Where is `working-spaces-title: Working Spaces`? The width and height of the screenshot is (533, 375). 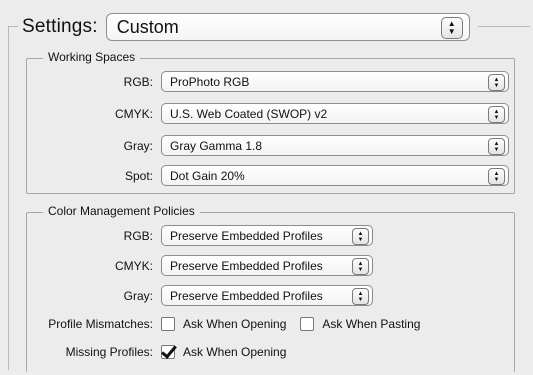
working-spaces-title: Working Spaces is located at coordinates (92, 57).